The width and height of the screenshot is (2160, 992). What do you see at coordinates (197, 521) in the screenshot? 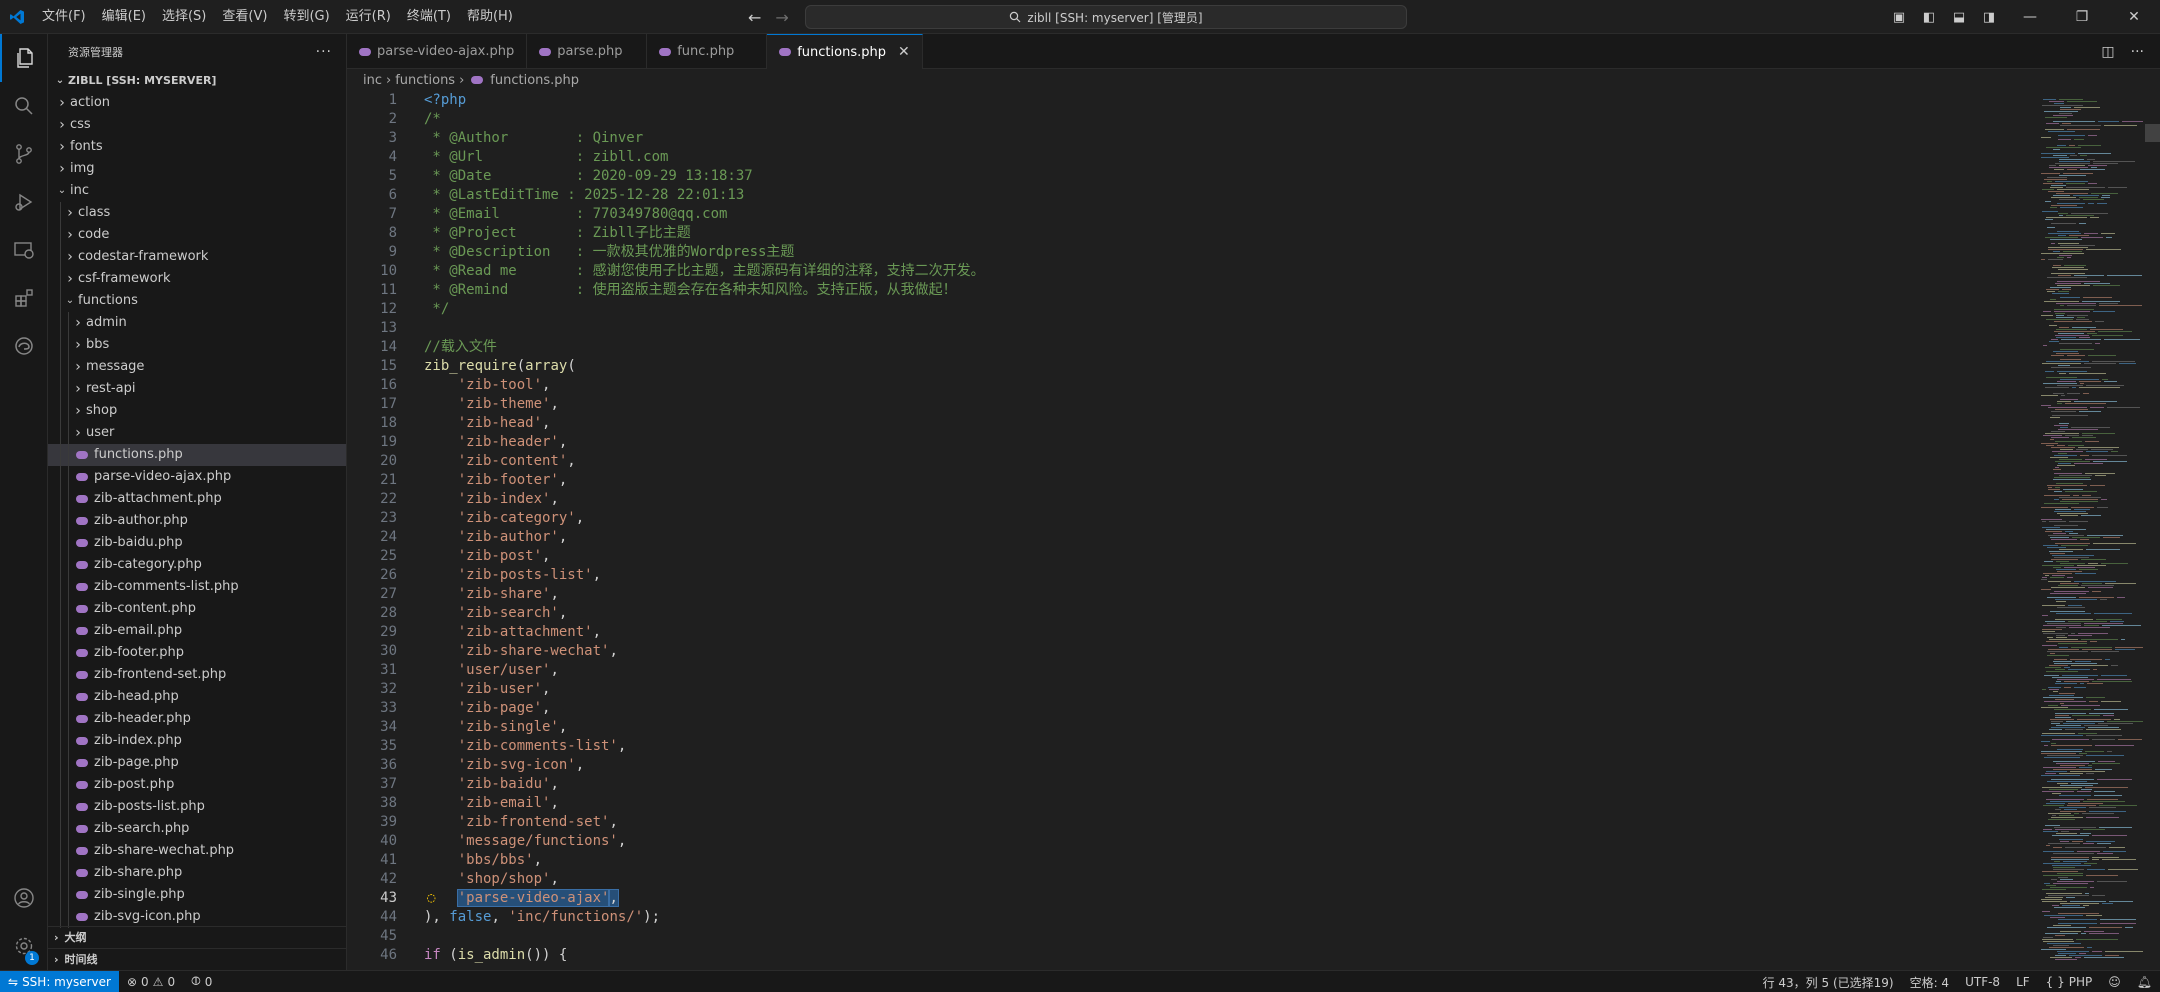
I see `tree-file: zib-author.php` at bounding box center [197, 521].